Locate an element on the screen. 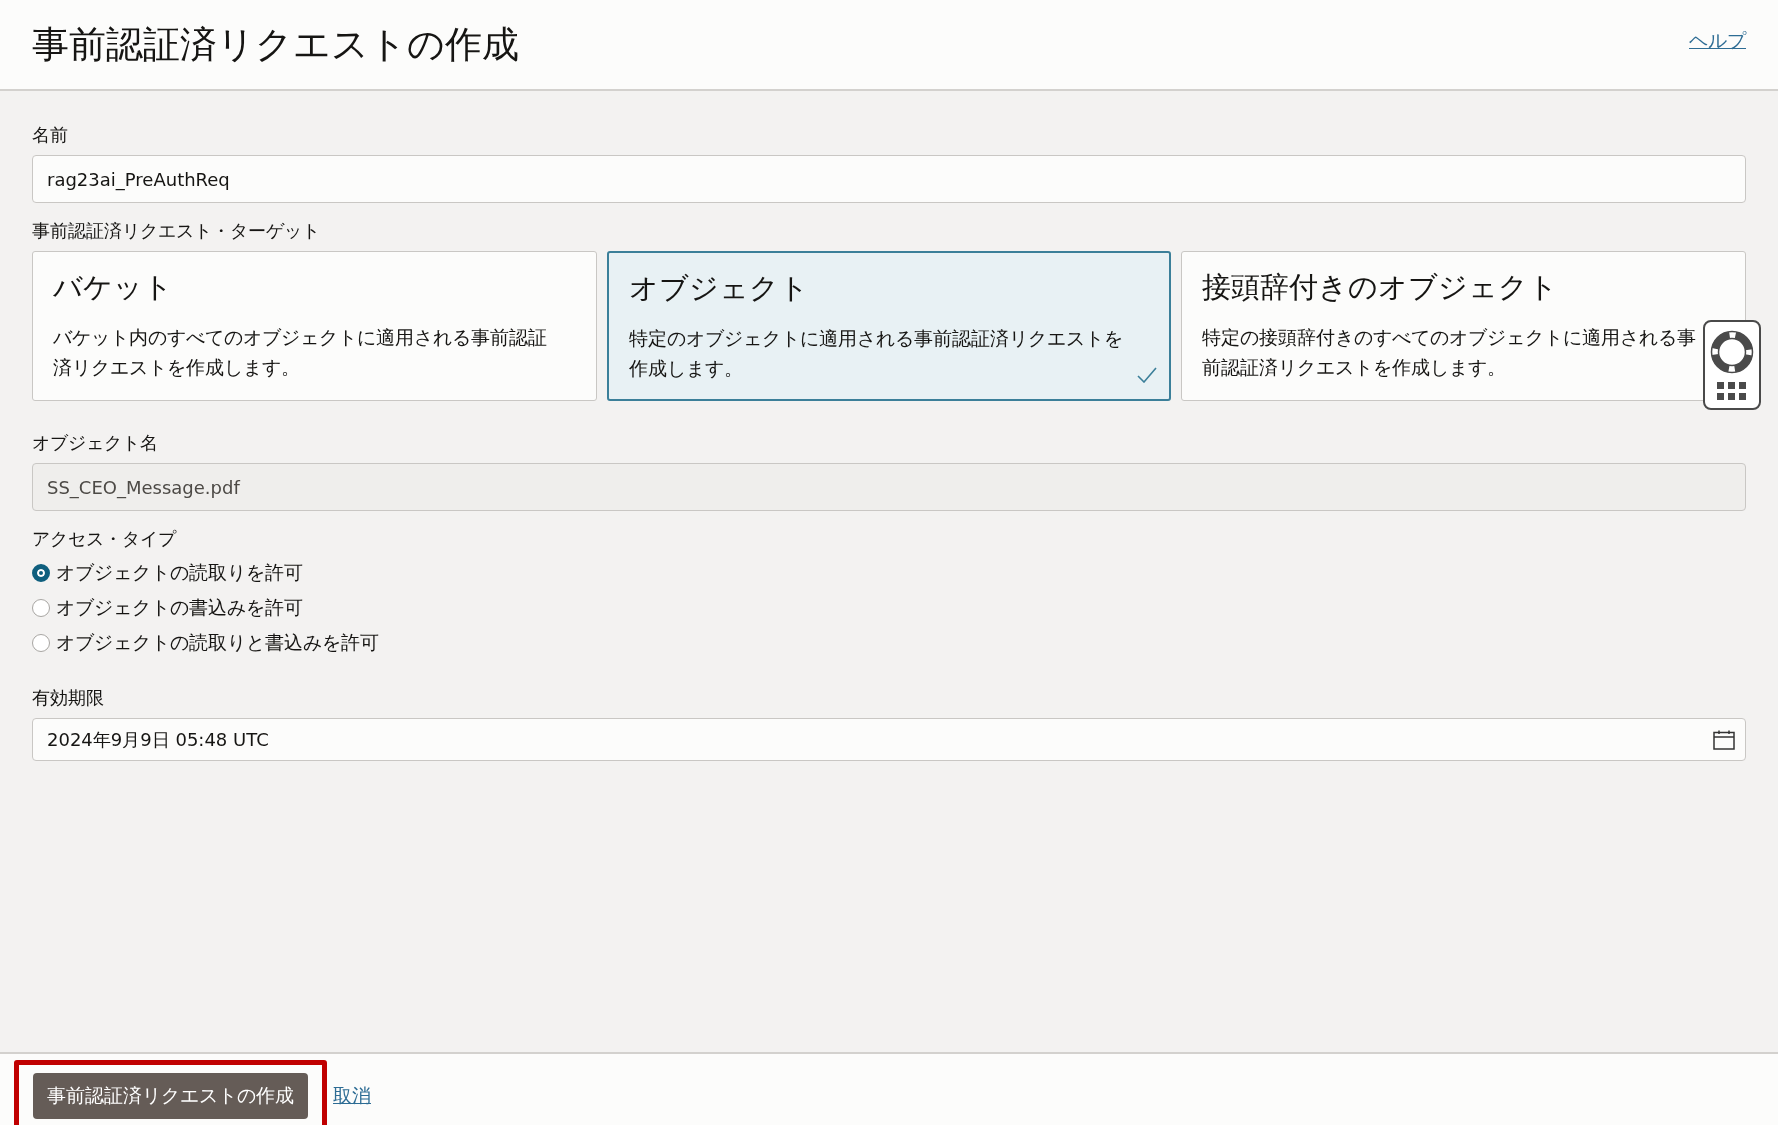 This screenshot has width=1778, height=1125. field-label: 事前認証済リクエスト・ターゲット is located at coordinates (176, 231).